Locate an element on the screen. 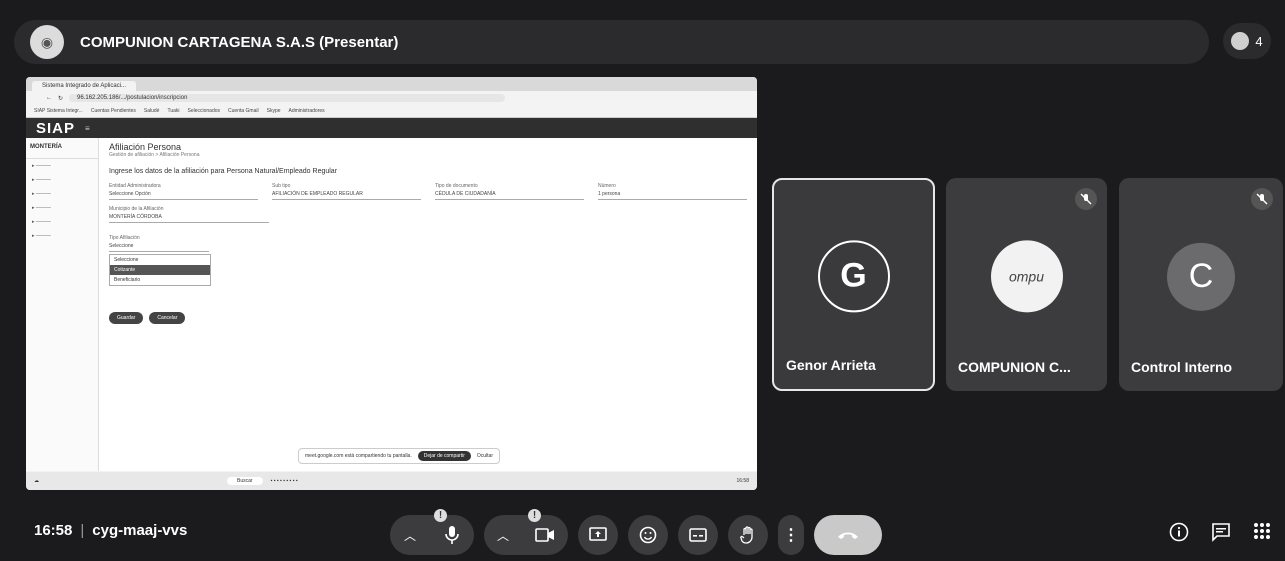 Image resolution: width=1285 pixels, height=561 pixels. present-screen-button is located at coordinates (598, 535).